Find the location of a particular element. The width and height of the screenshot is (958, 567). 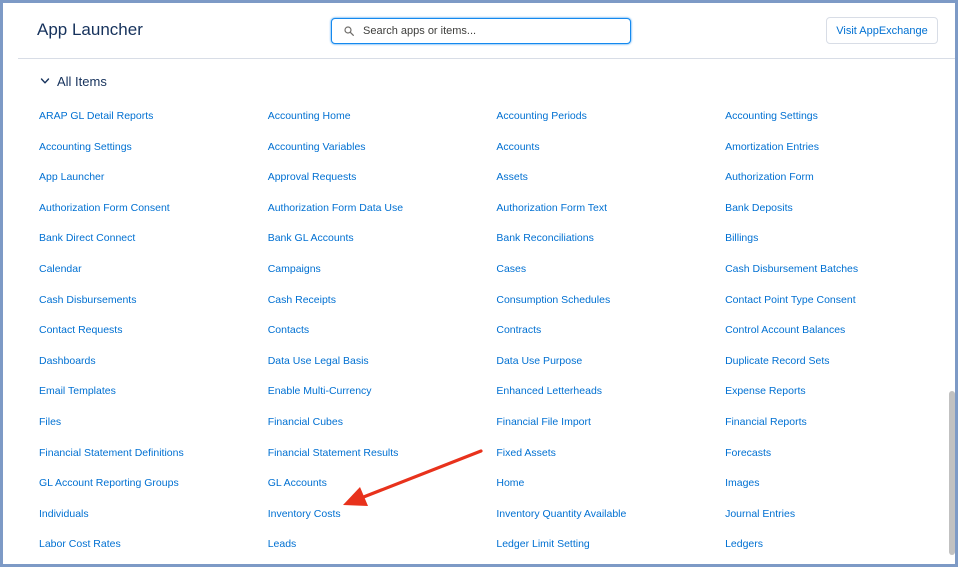

app-item-link: Financial Statement Results is located at coordinates (333, 453).